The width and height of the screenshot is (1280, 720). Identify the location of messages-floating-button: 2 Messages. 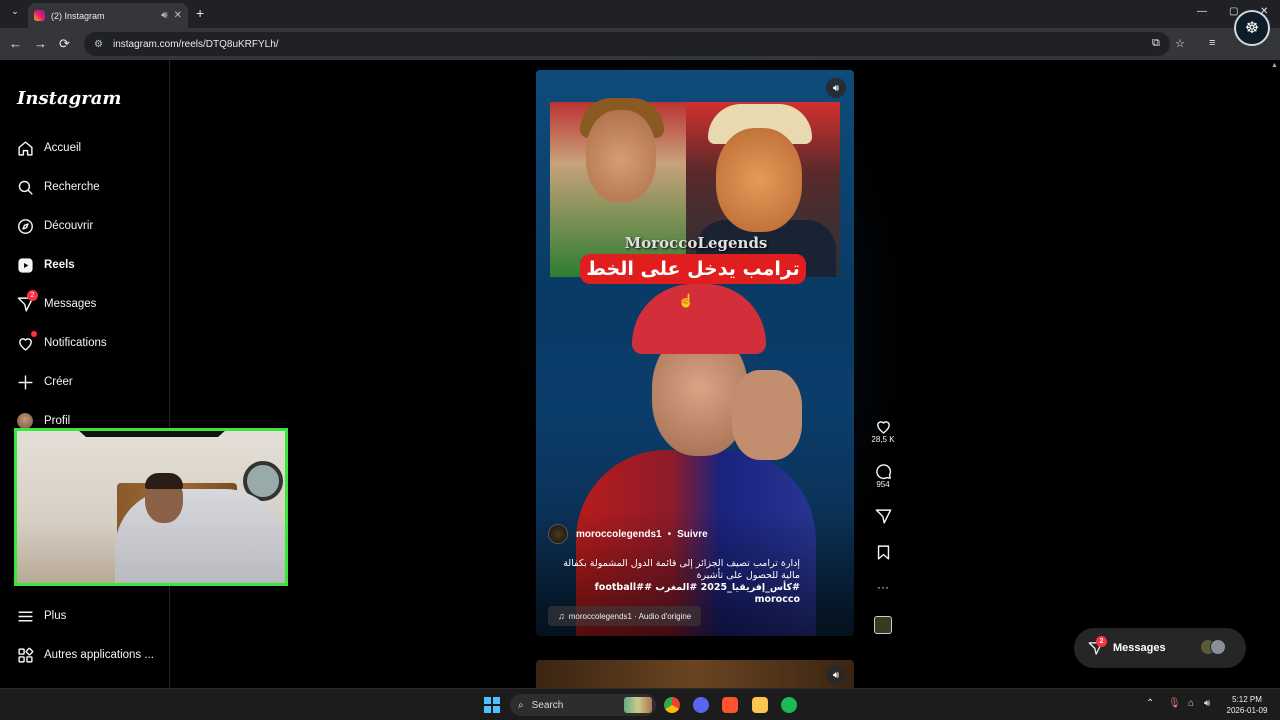
(1160, 648).